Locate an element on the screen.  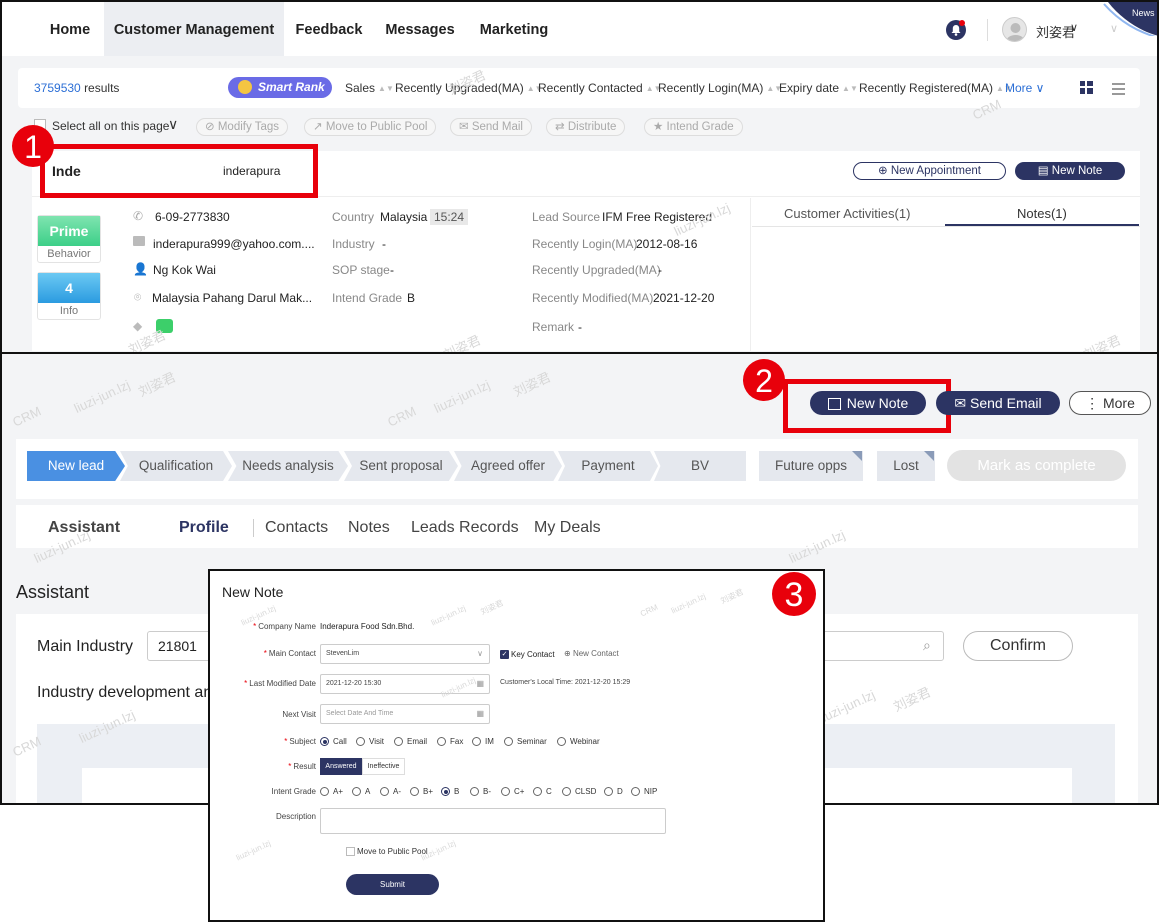
key-contact-label: Key Contact is located at coordinates (533, 654).